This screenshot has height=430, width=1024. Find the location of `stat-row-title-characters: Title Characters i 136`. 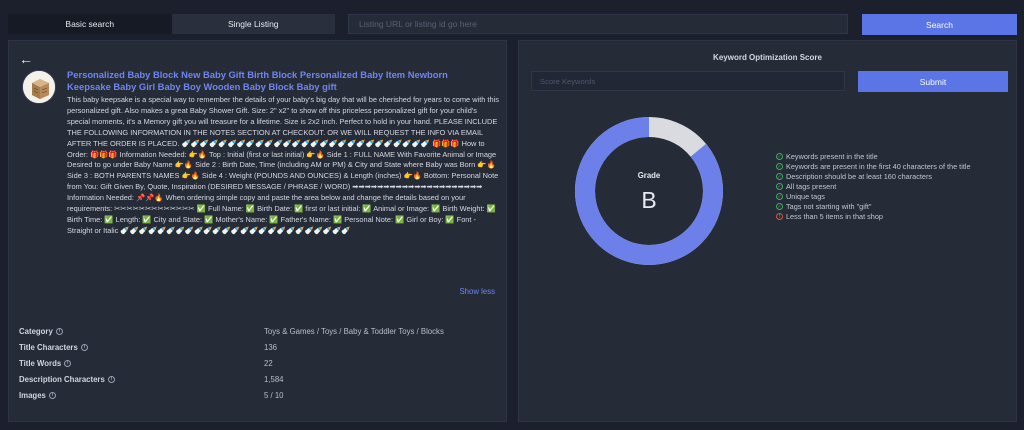

stat-row-title-characters: Title Characters i 136 is located at coordinates (259, 347).